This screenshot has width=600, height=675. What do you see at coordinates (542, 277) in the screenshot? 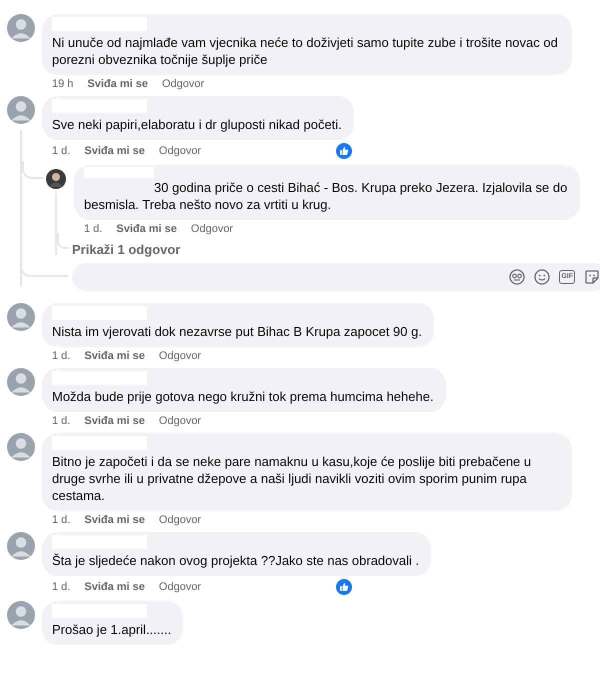
I see `smiley-icon` at bounding box center [542, 277].